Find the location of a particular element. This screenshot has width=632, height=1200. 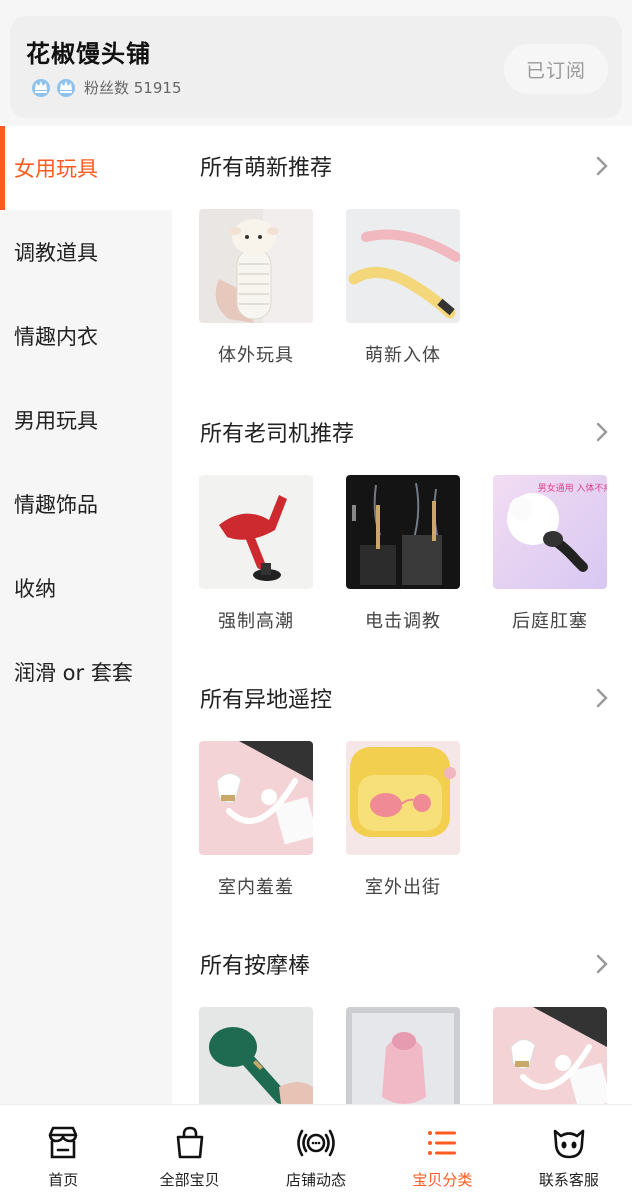

section-title: 所有老司机推荐 is located at coordinates (277, 432).